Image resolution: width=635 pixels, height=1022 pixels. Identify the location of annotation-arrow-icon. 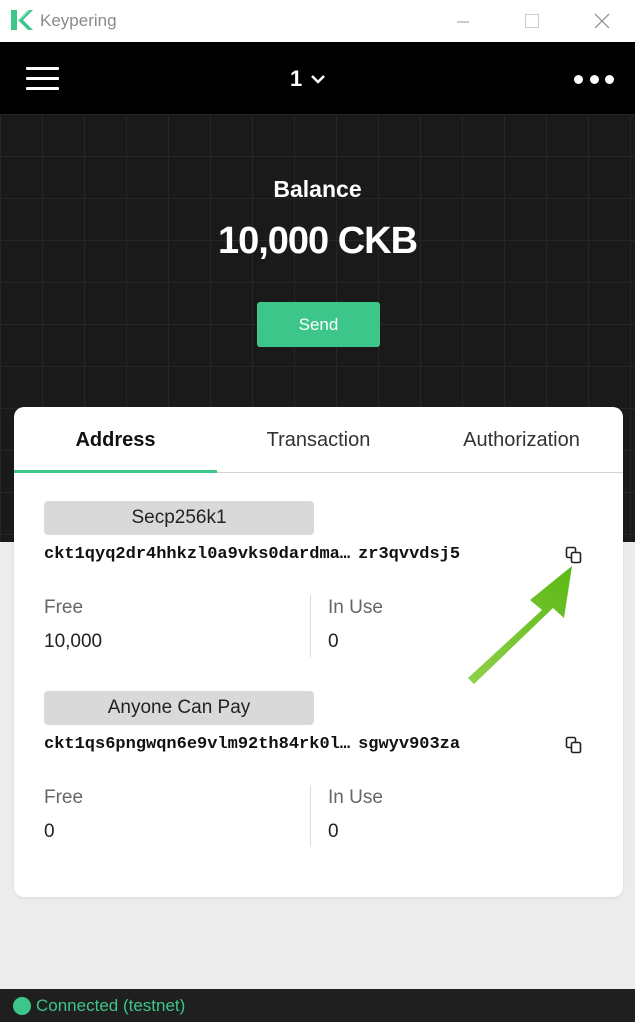
(520, 625).